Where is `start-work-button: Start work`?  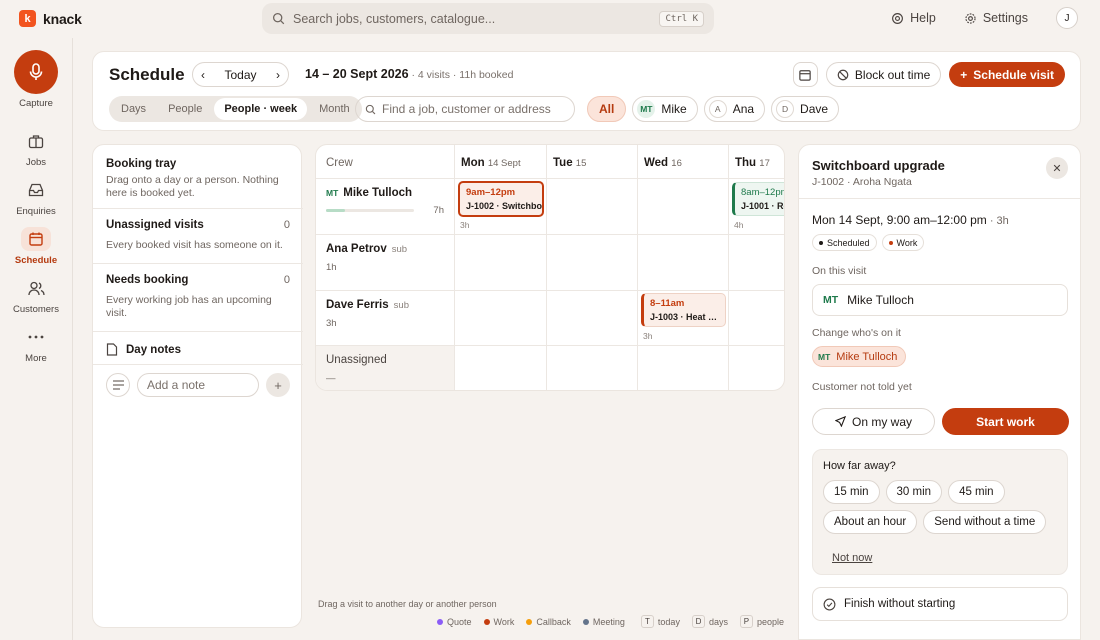
start-work-button: Start work is located at coordinates (1005, 421).